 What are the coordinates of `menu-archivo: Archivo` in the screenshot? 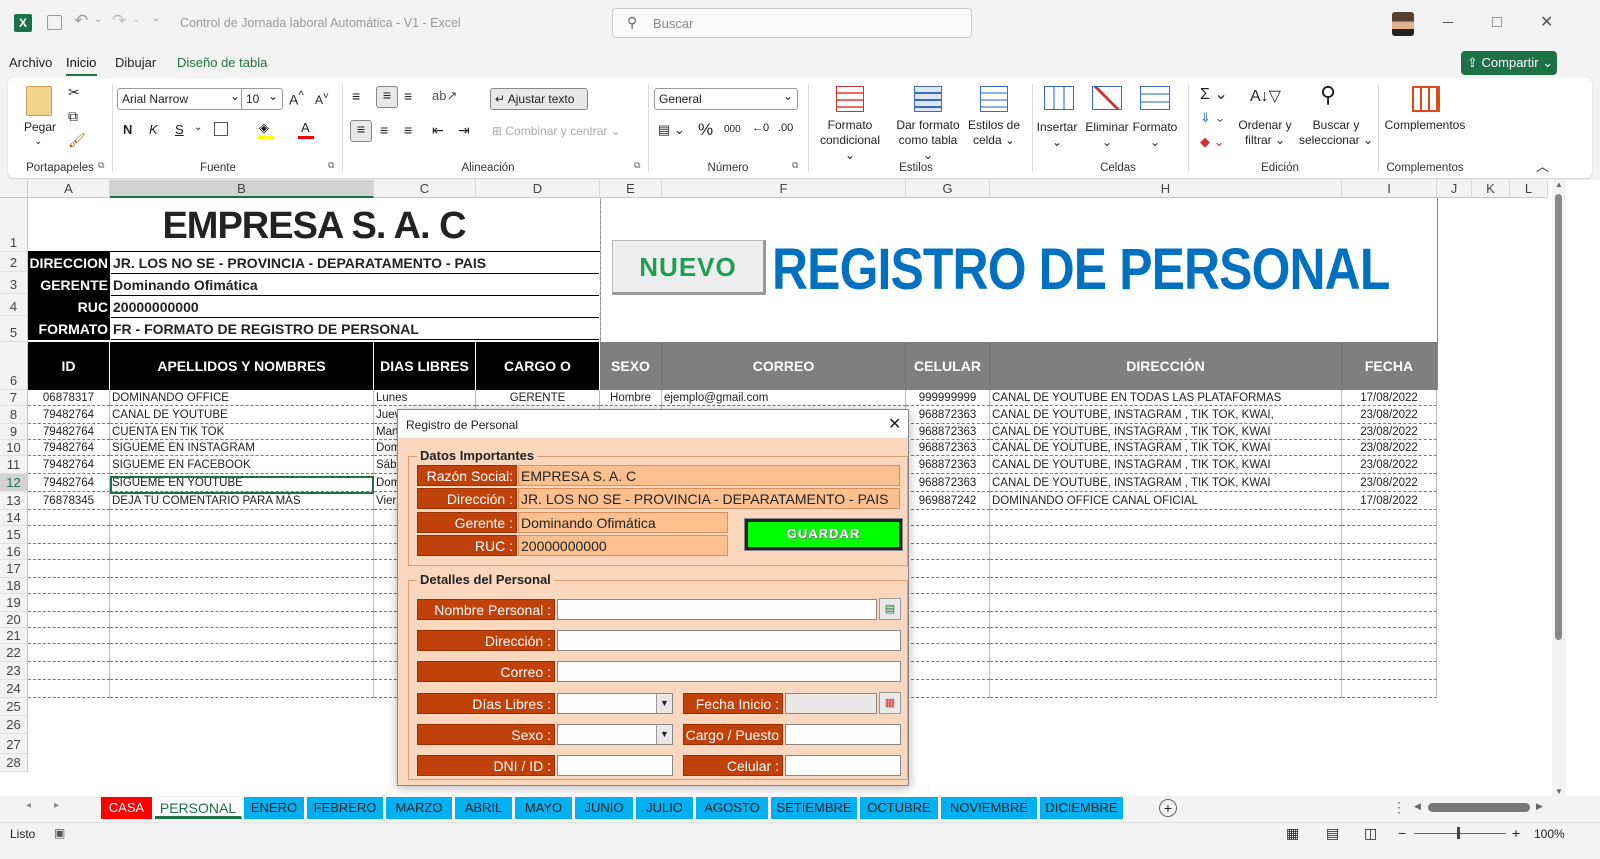 It's located at (30, 62).